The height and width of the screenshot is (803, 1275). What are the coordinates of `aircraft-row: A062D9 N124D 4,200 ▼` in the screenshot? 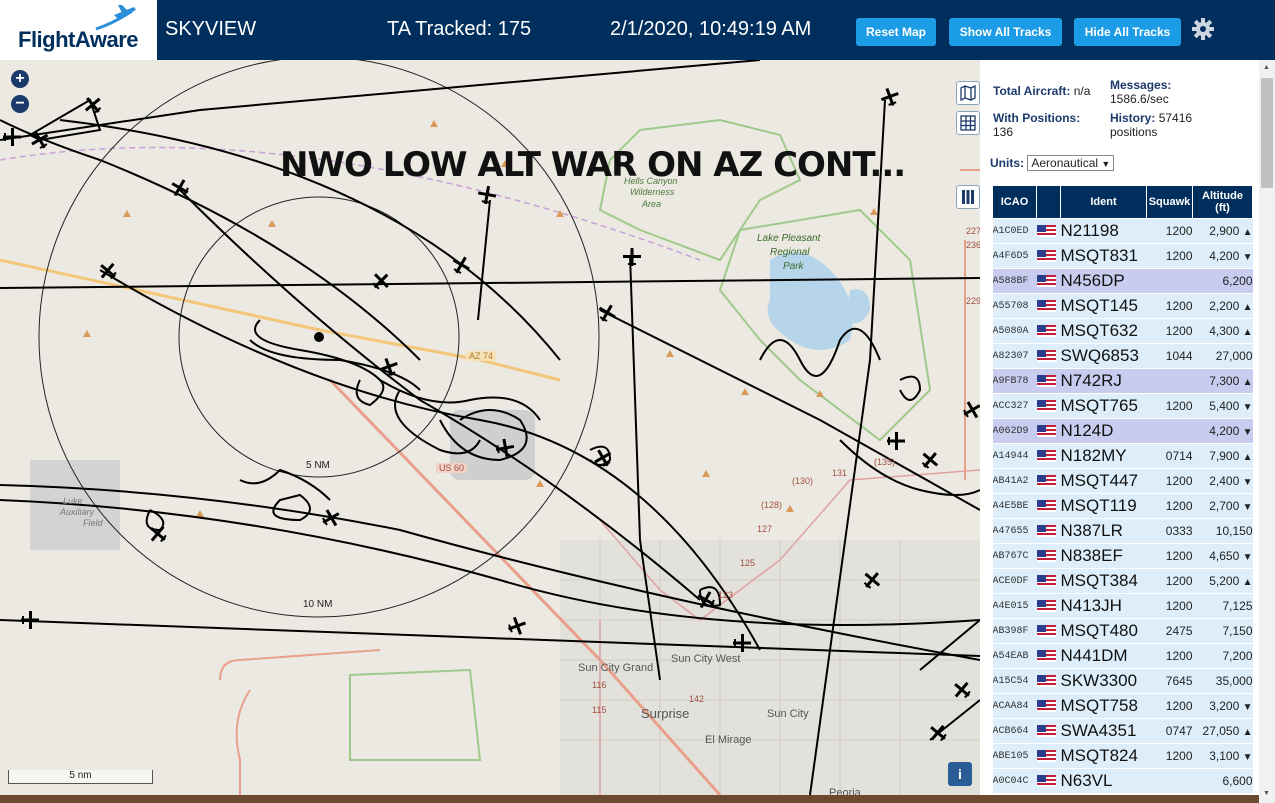 It's located at (1122, 431).